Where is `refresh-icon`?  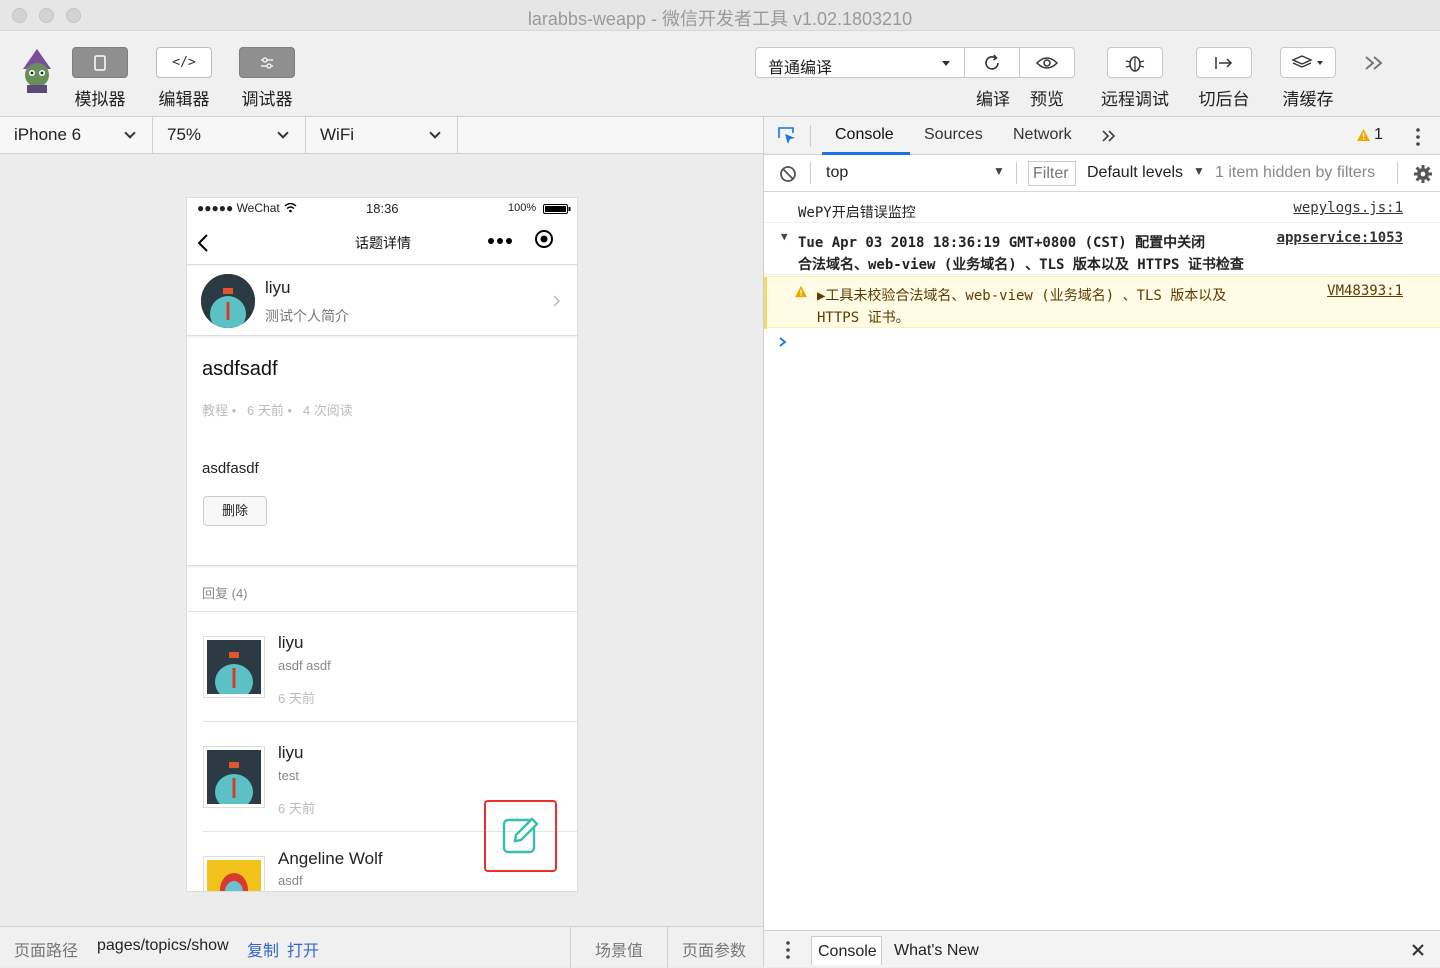
refresh-icon is located at coordinates (992, 61).